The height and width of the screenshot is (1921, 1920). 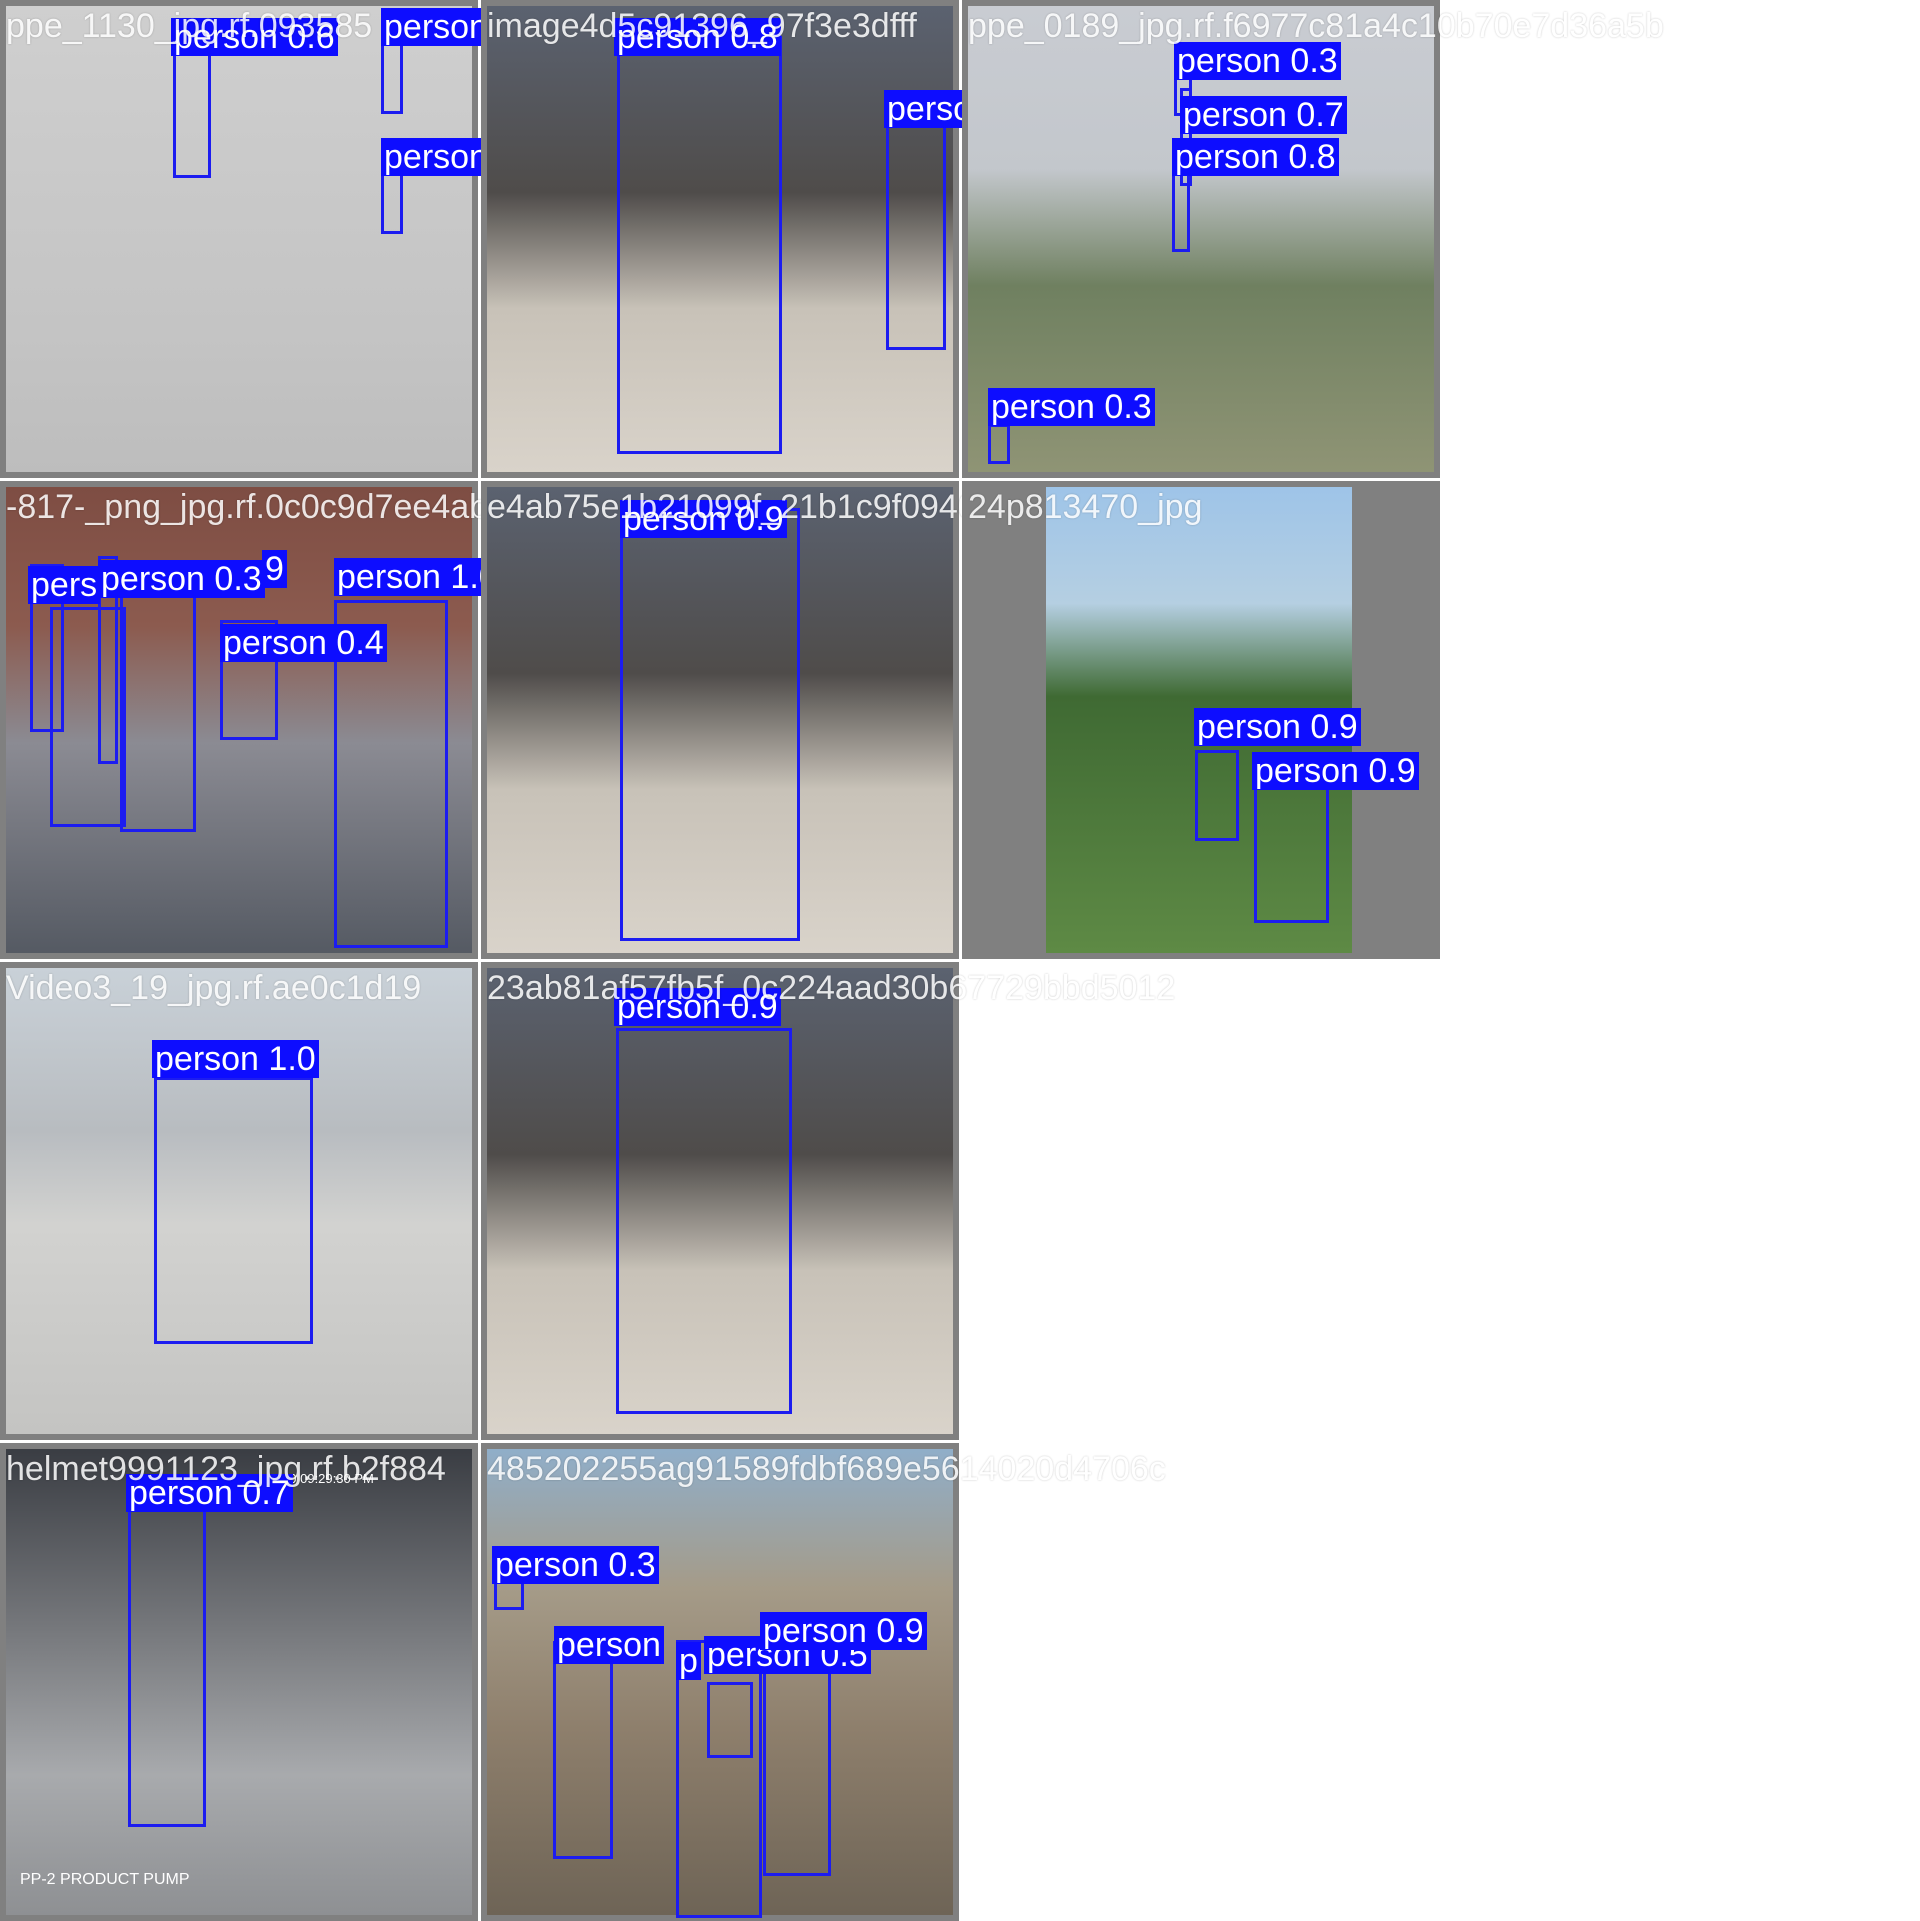 What do you see at coordinates (239, 239) in the screenshot?
I see `mosaic-tile` at bounding box center [239, 239].